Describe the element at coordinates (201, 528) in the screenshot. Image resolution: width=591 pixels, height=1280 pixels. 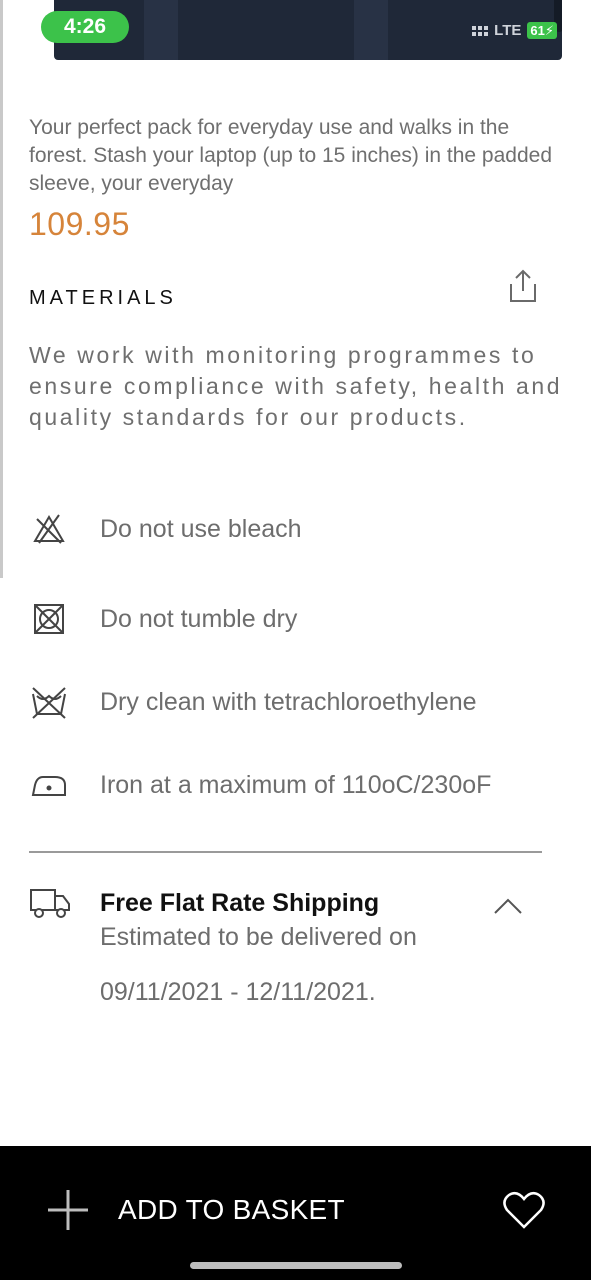
I see `care-label: Do not use bleach` at that location.